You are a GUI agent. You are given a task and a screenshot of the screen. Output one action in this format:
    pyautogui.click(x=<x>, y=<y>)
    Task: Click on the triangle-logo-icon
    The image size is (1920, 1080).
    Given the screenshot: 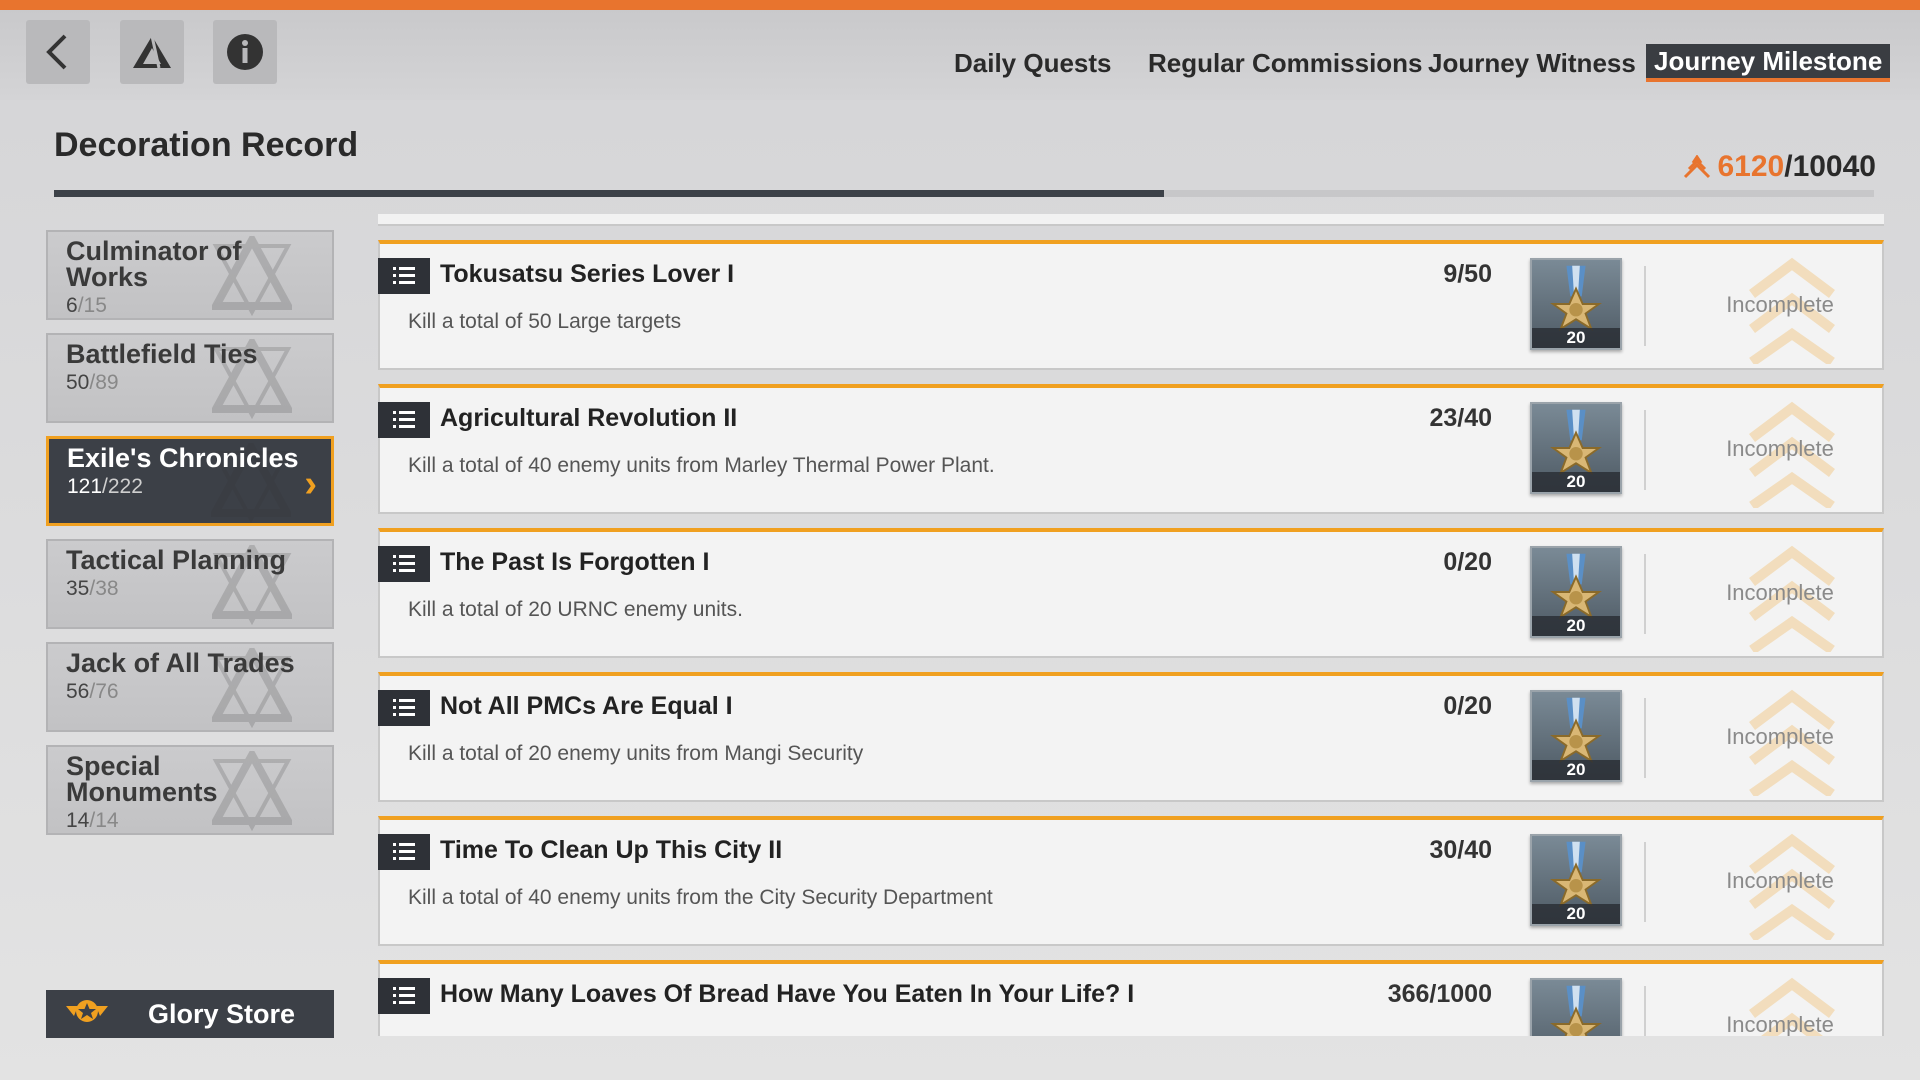 What is the action you would take?
    pyautogui.click(x=152, y=52)
    